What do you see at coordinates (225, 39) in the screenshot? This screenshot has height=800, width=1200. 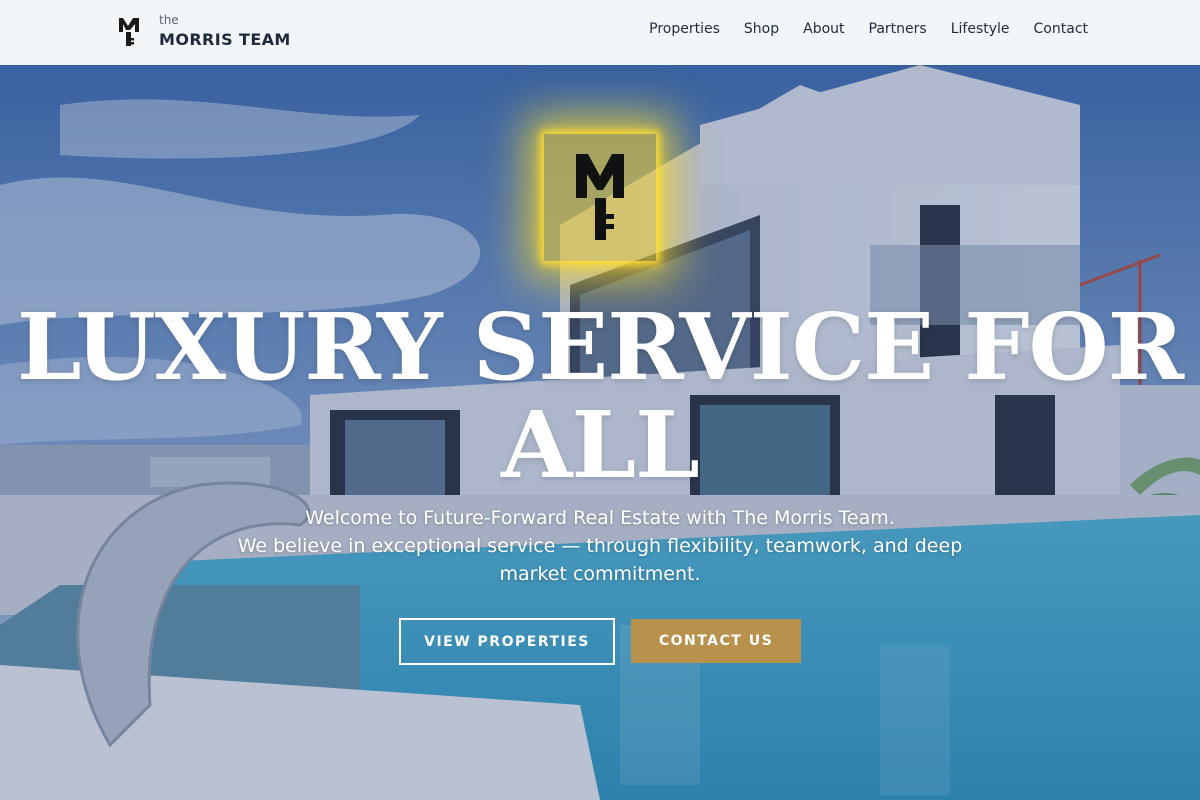 I see `brand-name: MORRIS TEAM` at bounding box center [225, 39].